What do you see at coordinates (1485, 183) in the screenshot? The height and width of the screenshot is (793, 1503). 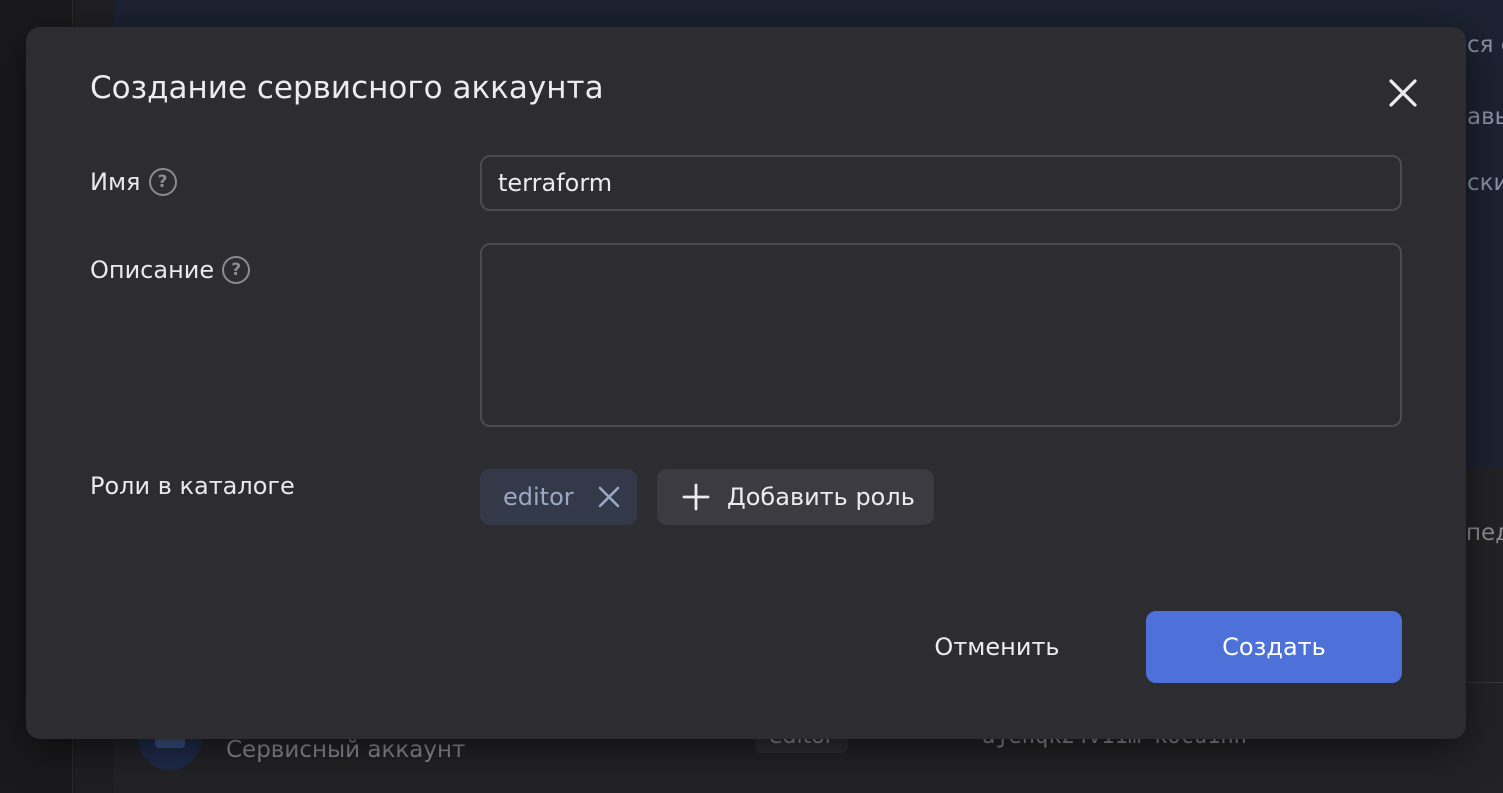 I see `banner-text-line: скид` at bounding box center [1485, 183].